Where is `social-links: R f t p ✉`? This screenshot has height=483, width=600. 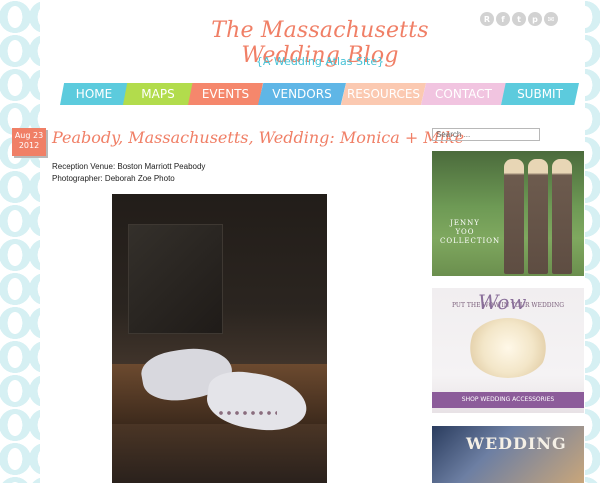 social-links: R f t p ✉ is located at coordinates (519, 19).